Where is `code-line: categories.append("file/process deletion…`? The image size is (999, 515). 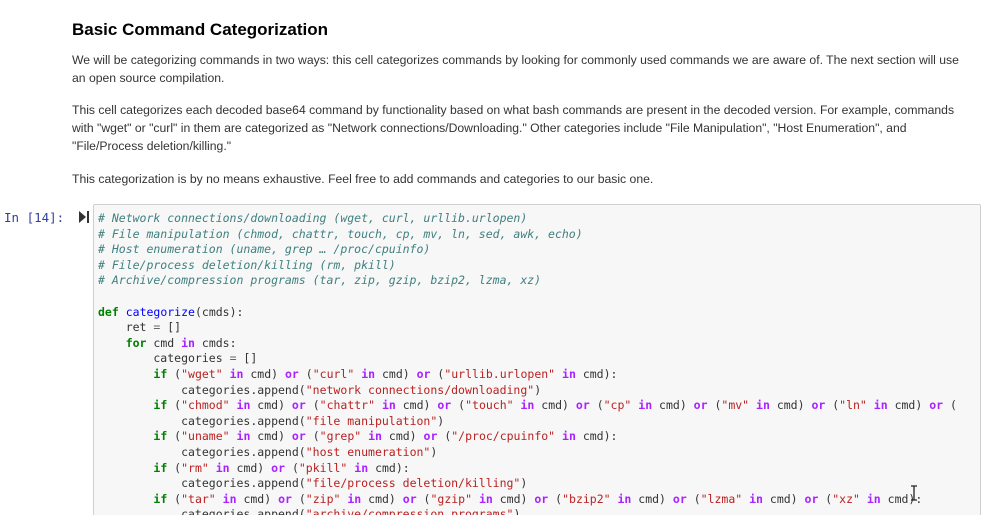
code-line: categories.append("file/process deletion… is located at coordinates (527, 484).